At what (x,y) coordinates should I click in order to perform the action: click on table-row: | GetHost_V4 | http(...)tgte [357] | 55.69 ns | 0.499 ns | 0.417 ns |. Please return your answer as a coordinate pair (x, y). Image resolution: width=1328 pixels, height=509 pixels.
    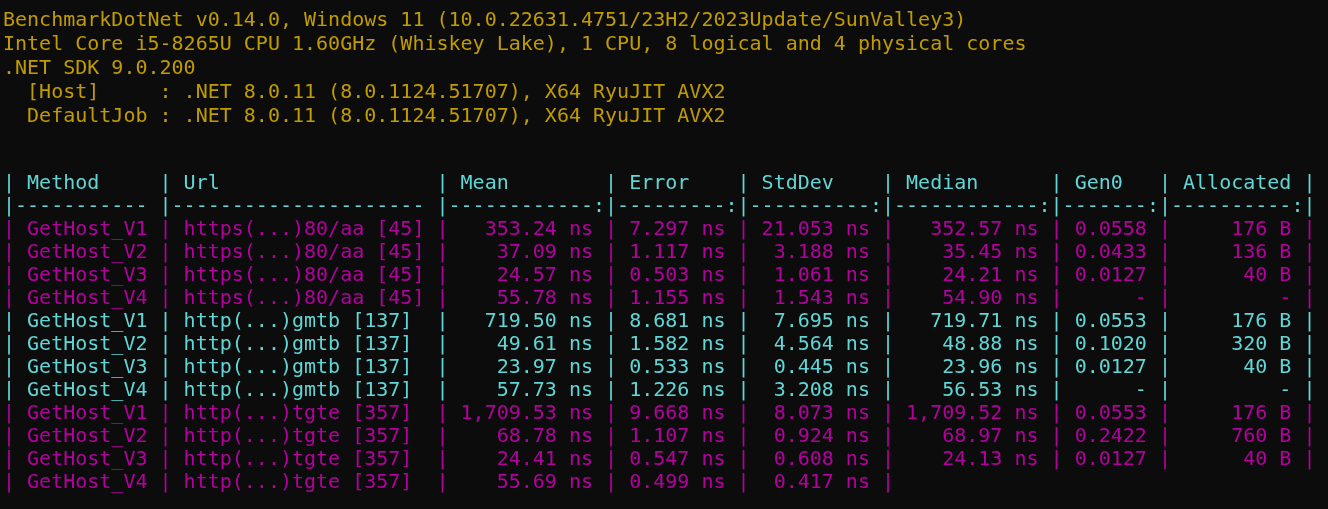
    Looking at the image, I should click on (449, 481).